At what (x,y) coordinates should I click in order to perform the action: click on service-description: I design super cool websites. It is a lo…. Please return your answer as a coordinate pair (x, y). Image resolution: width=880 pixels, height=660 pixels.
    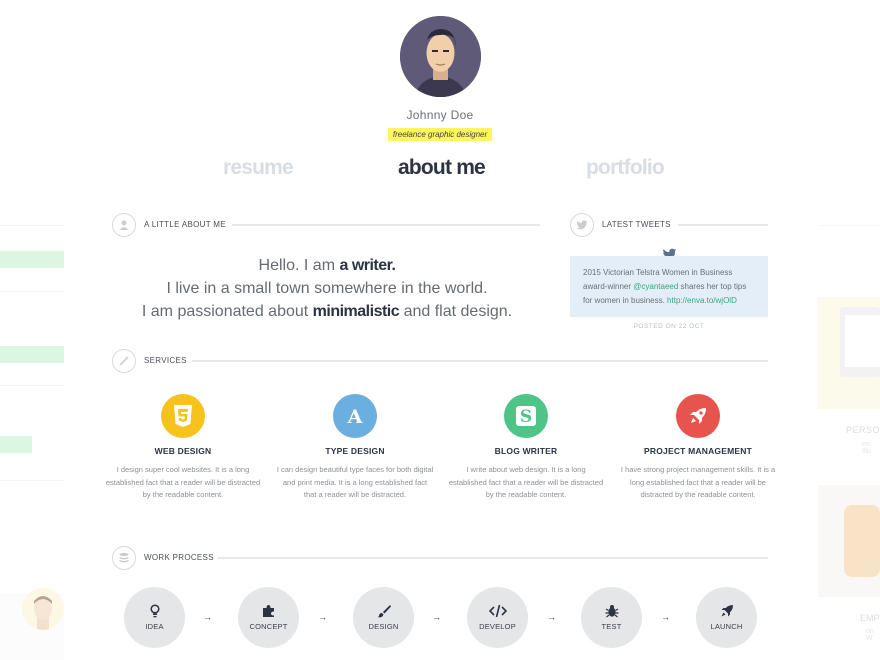
    Looking at the image, I should click on (183, 482).